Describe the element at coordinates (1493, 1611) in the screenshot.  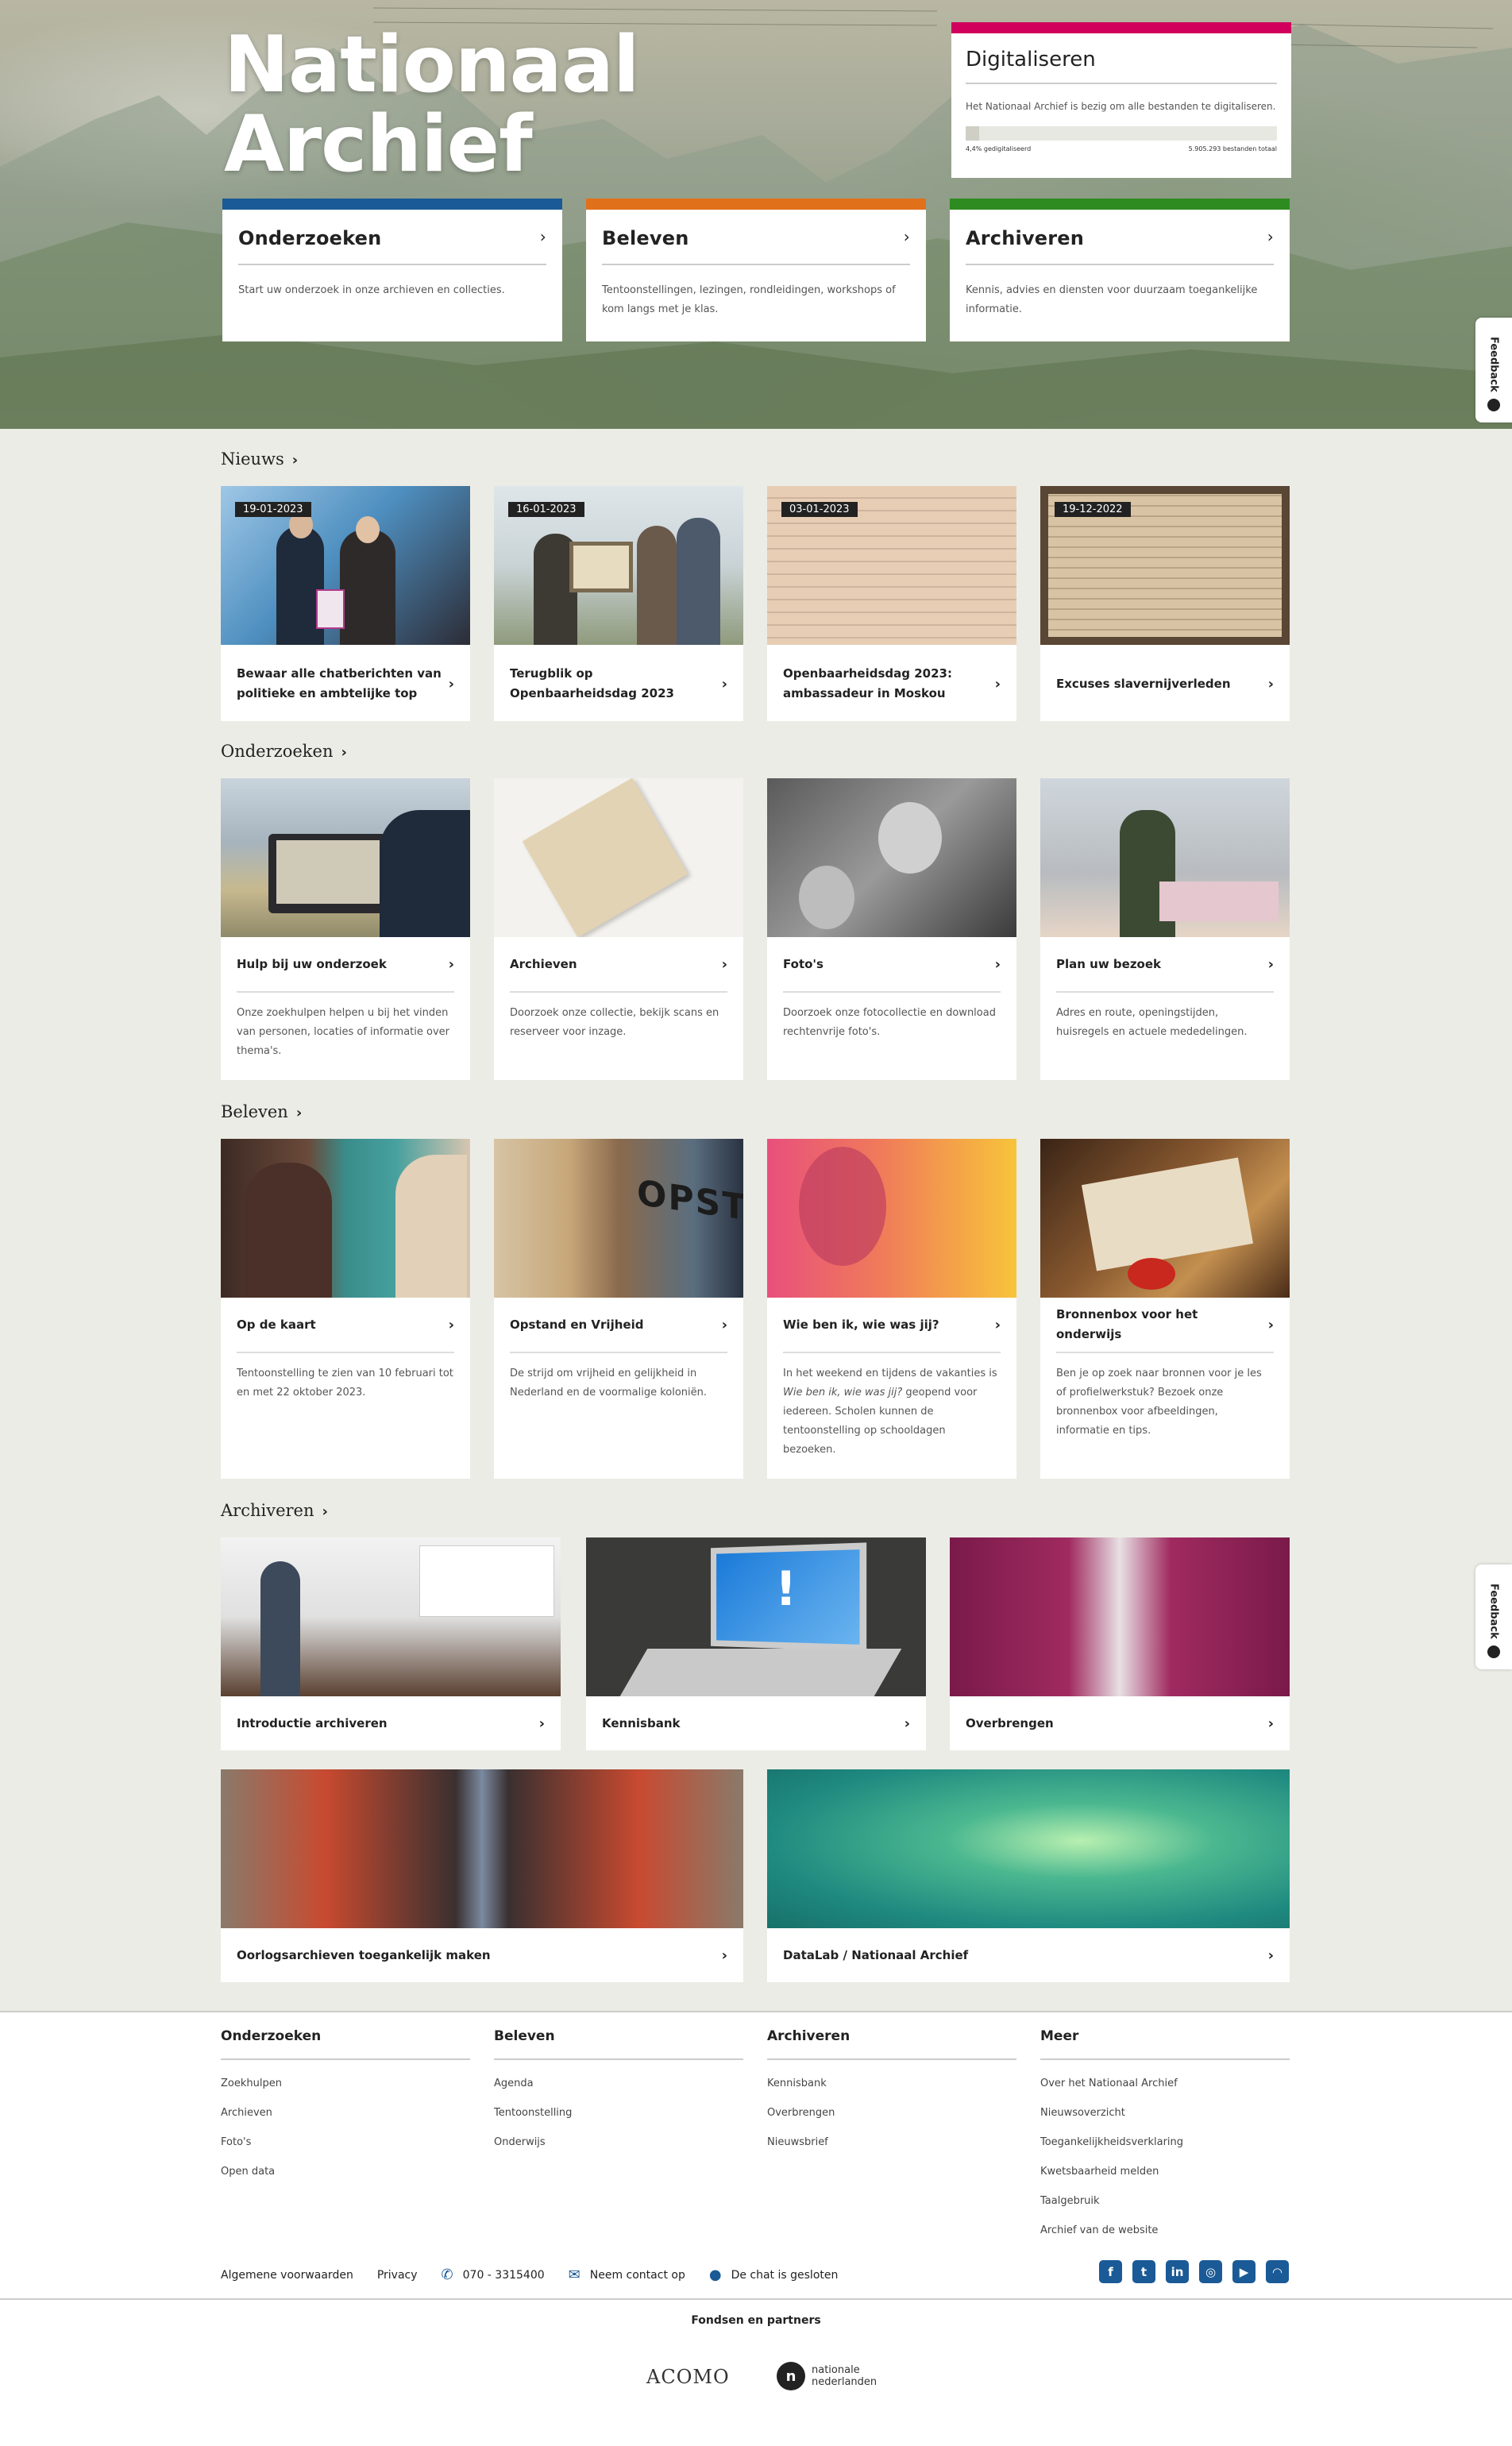
I see `feedback-label: Feedback` at that location.